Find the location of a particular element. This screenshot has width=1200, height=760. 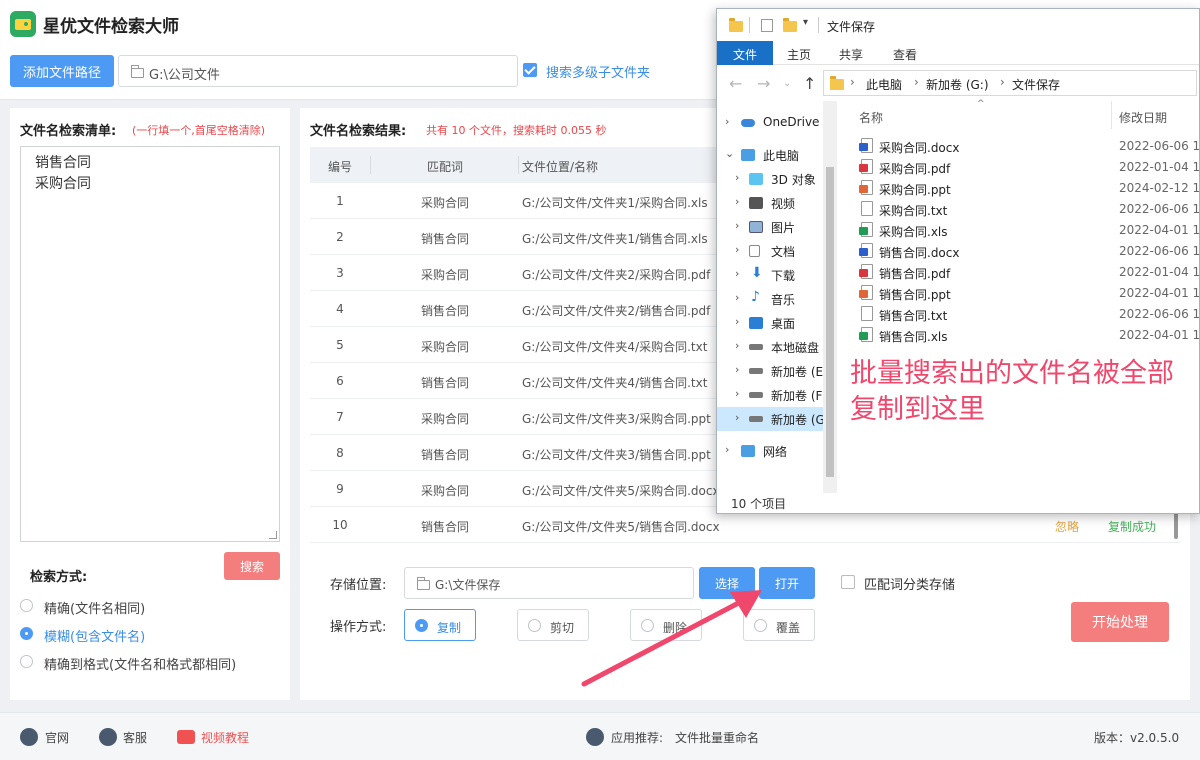

file-item: 销售合同.txt 2022-06-06 14 is located at coordinates (1020, 313).